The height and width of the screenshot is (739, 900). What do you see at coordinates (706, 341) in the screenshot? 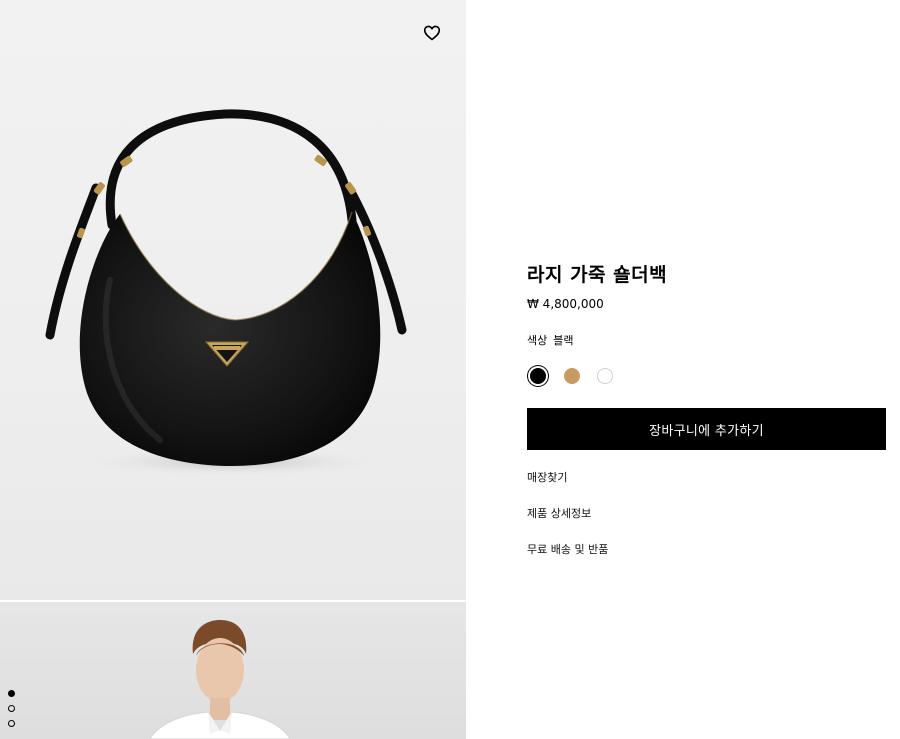
I see `color-selector-label: 색상 블랙` at bounding box center [706, 341].